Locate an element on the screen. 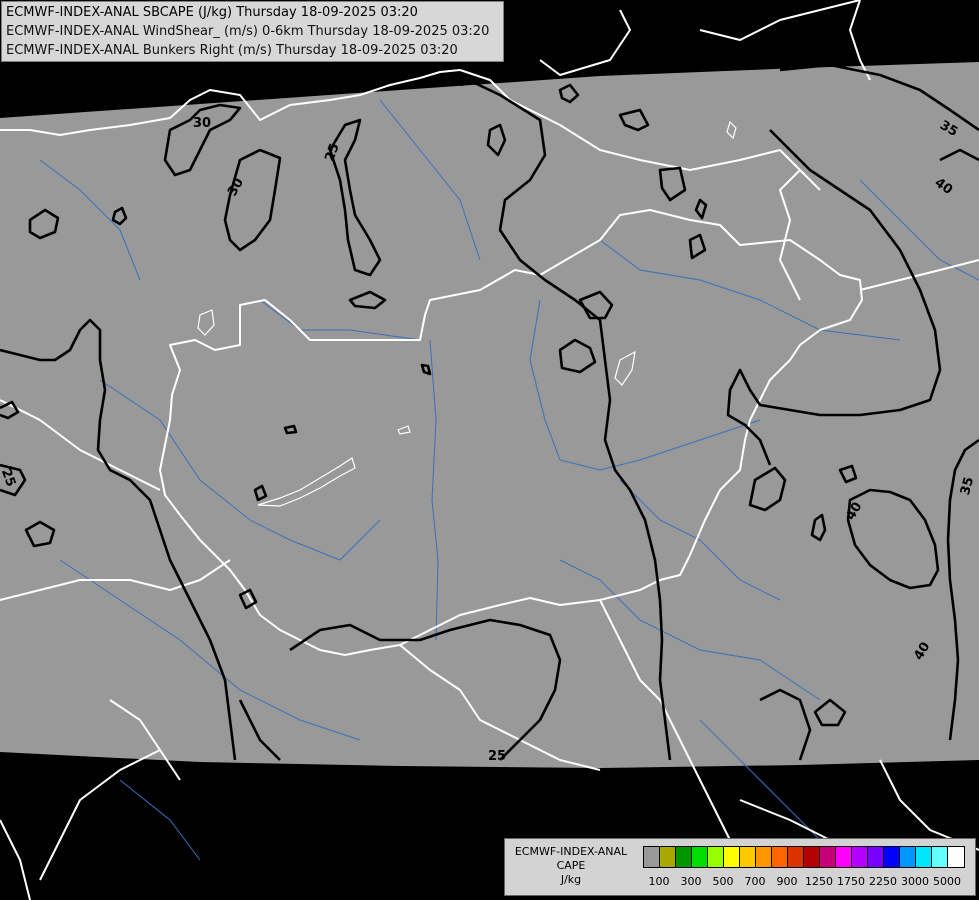 This screenshot has height=900, width=979. legend-label: 100 is located at coordinates (659, 881).